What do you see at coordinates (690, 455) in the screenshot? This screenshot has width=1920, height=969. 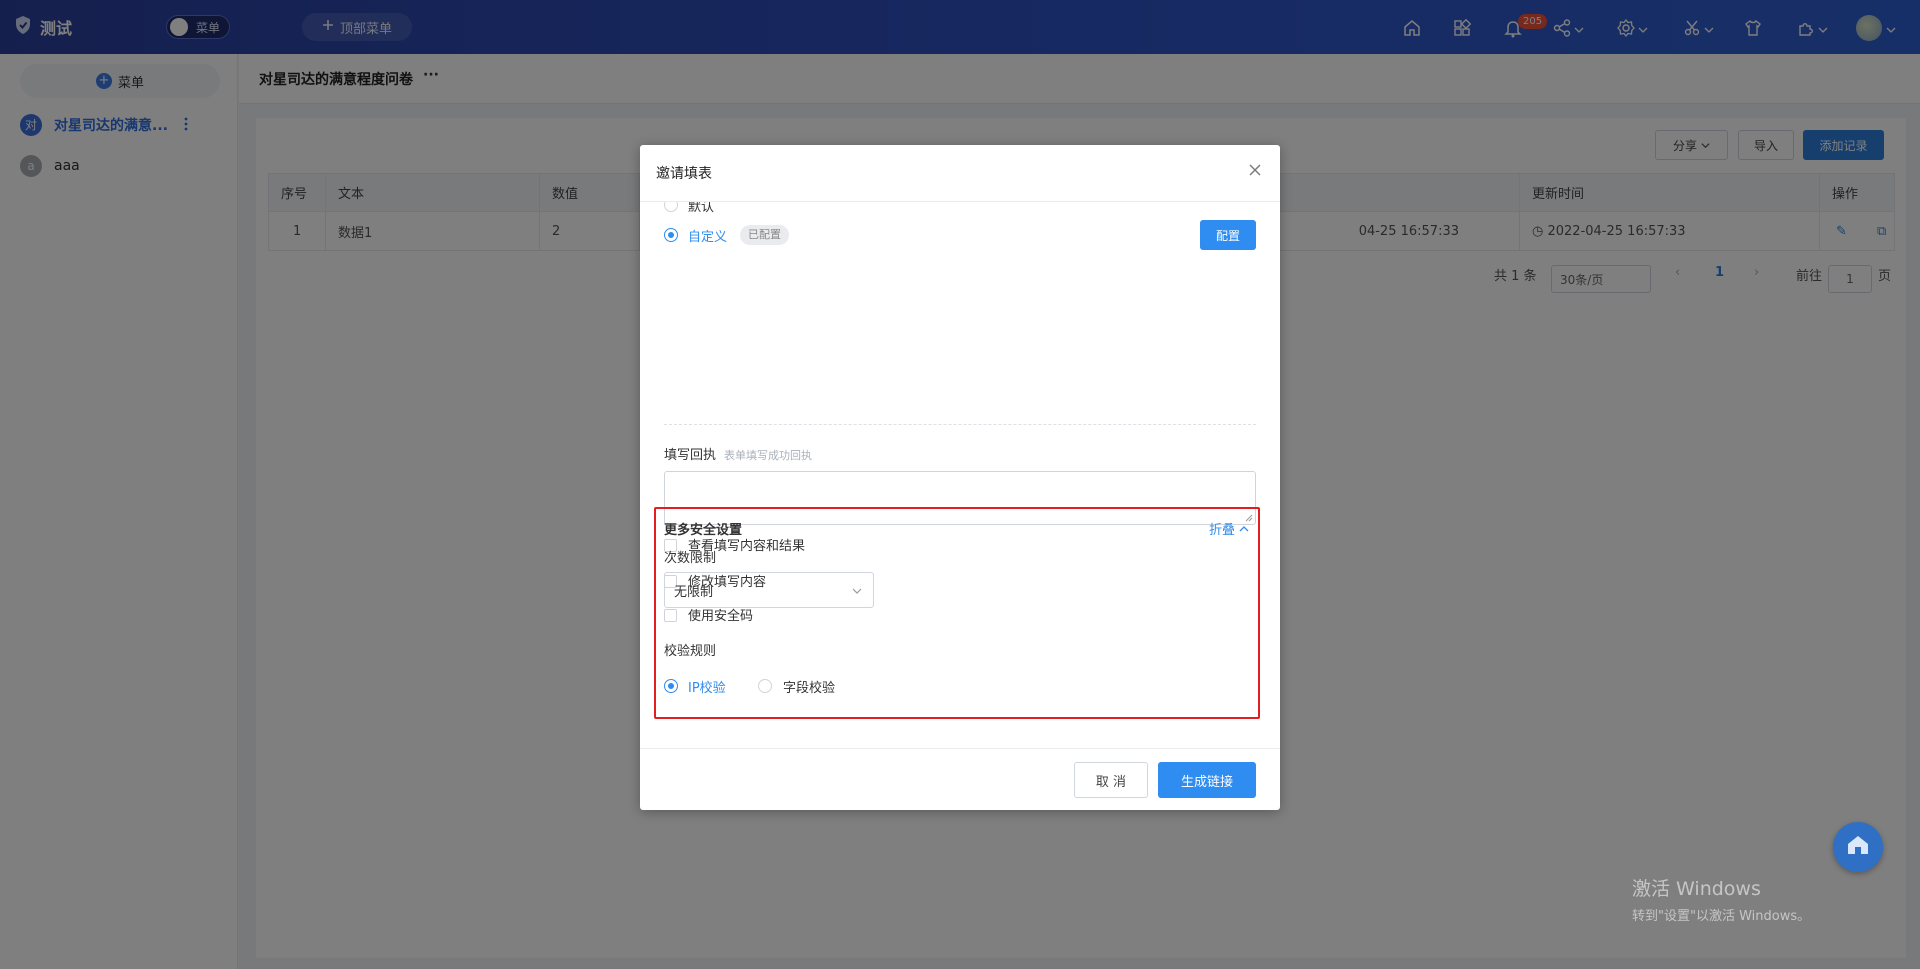 I see `receipt-label: 填写回执` at bounding box center [690, 455].